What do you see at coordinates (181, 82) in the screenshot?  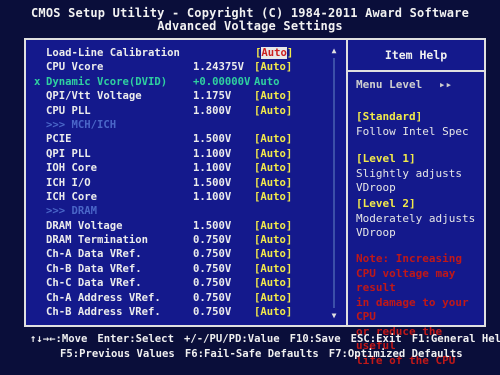 I see `setting-row: x Dynamic Vcore(DVID) +0.00000V Auto` at bounding box center [181, 82].